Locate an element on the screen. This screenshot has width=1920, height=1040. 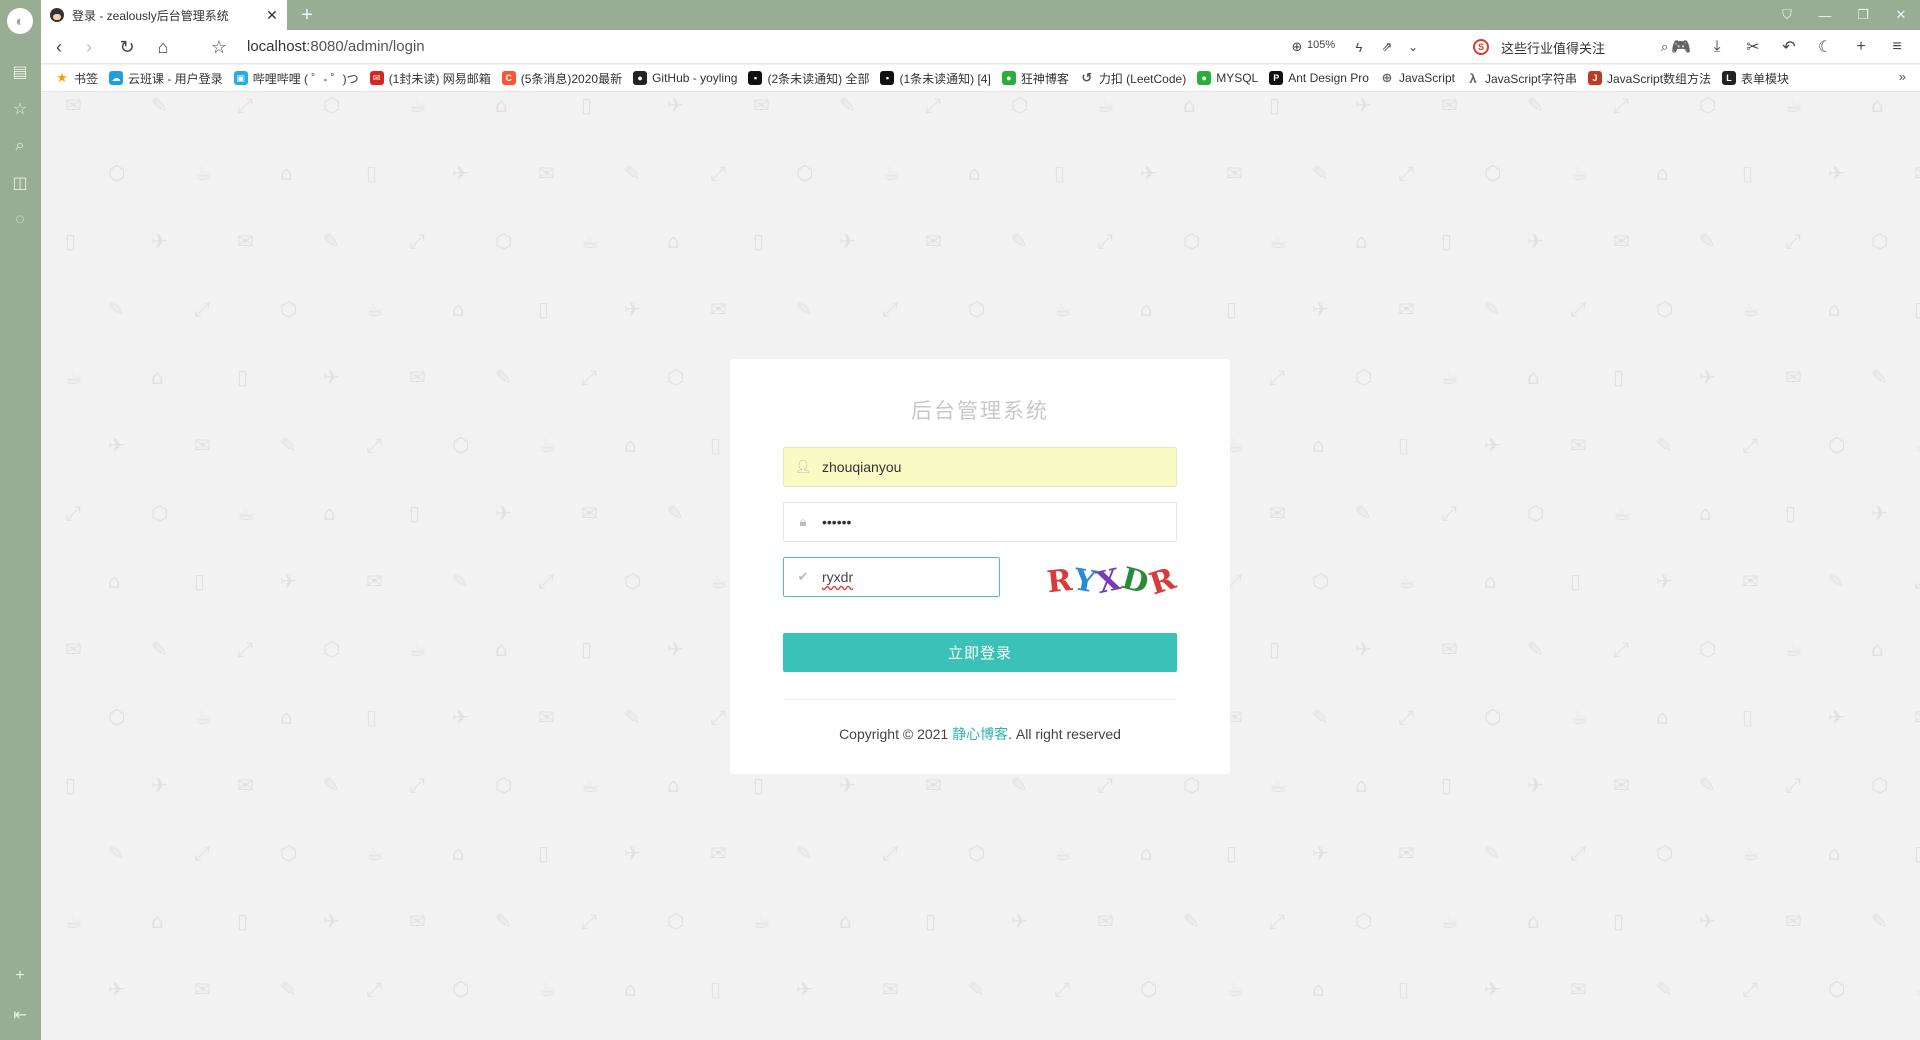
chevron-down-icon: ⌄ is located at coordinates (1413, 47).